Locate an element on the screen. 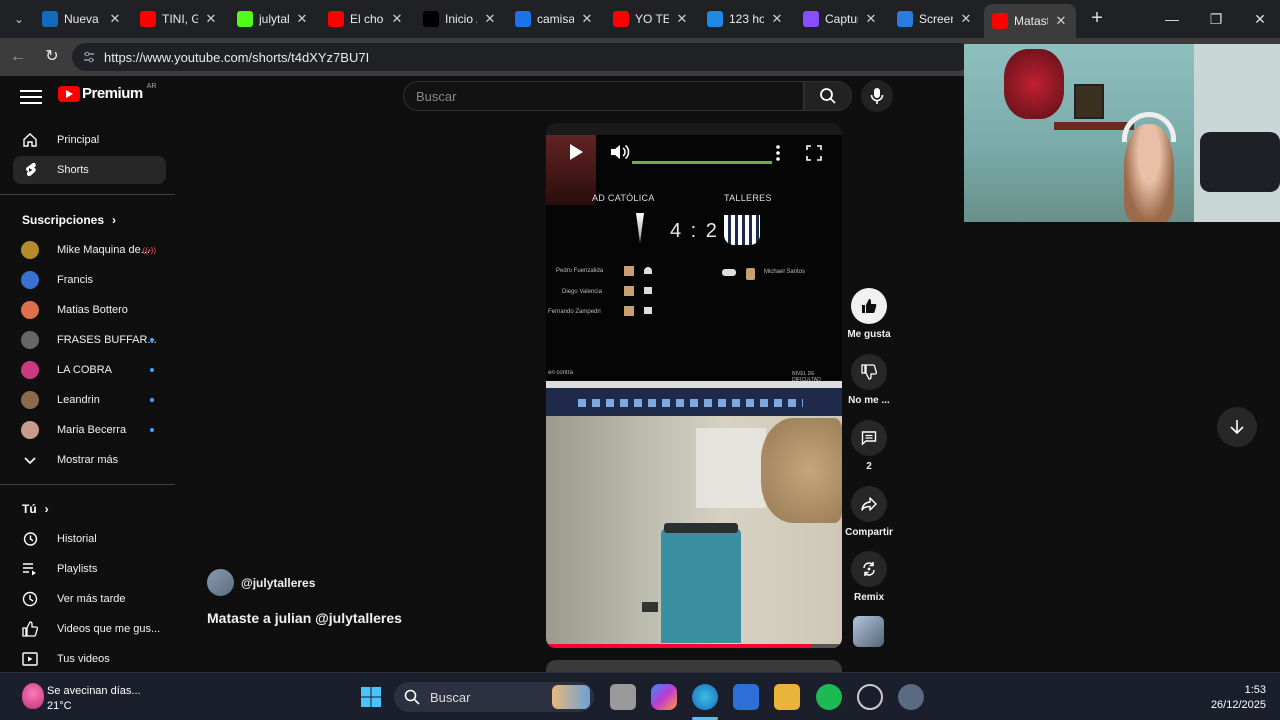 Image resolution: width=1280 pixels, height=720 pixels. comments-button: 2 is located at coordinates (869, 446).